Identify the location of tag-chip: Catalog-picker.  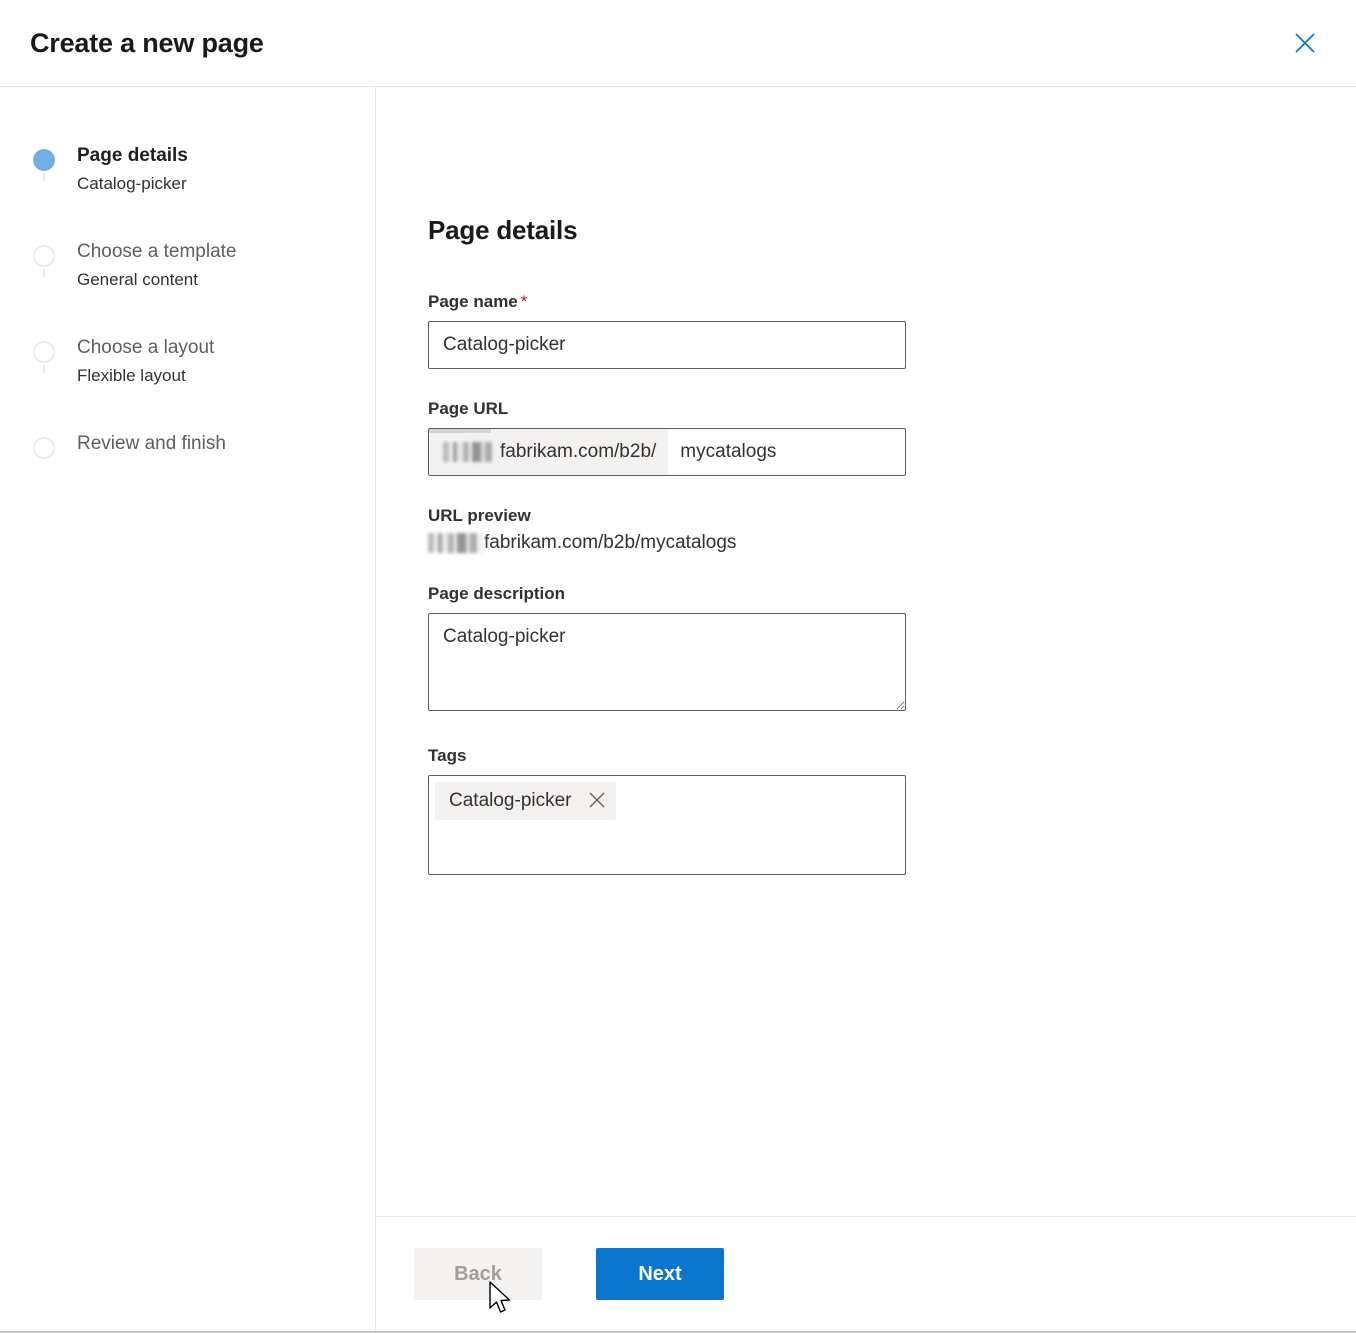
(525, 801).